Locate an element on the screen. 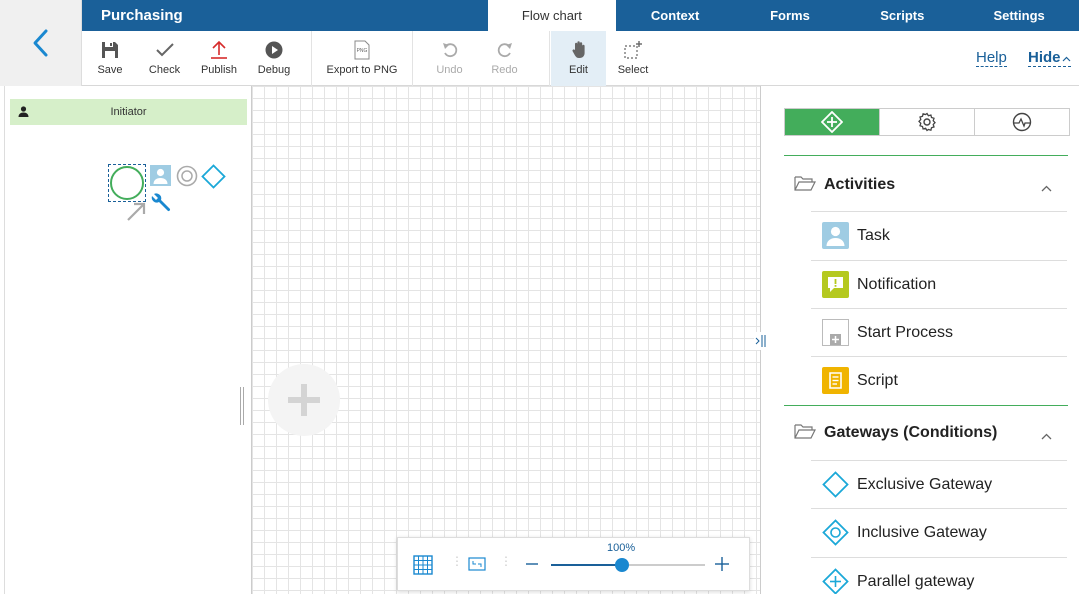  palette-item-task: Task is located at coordinates (939, 235).